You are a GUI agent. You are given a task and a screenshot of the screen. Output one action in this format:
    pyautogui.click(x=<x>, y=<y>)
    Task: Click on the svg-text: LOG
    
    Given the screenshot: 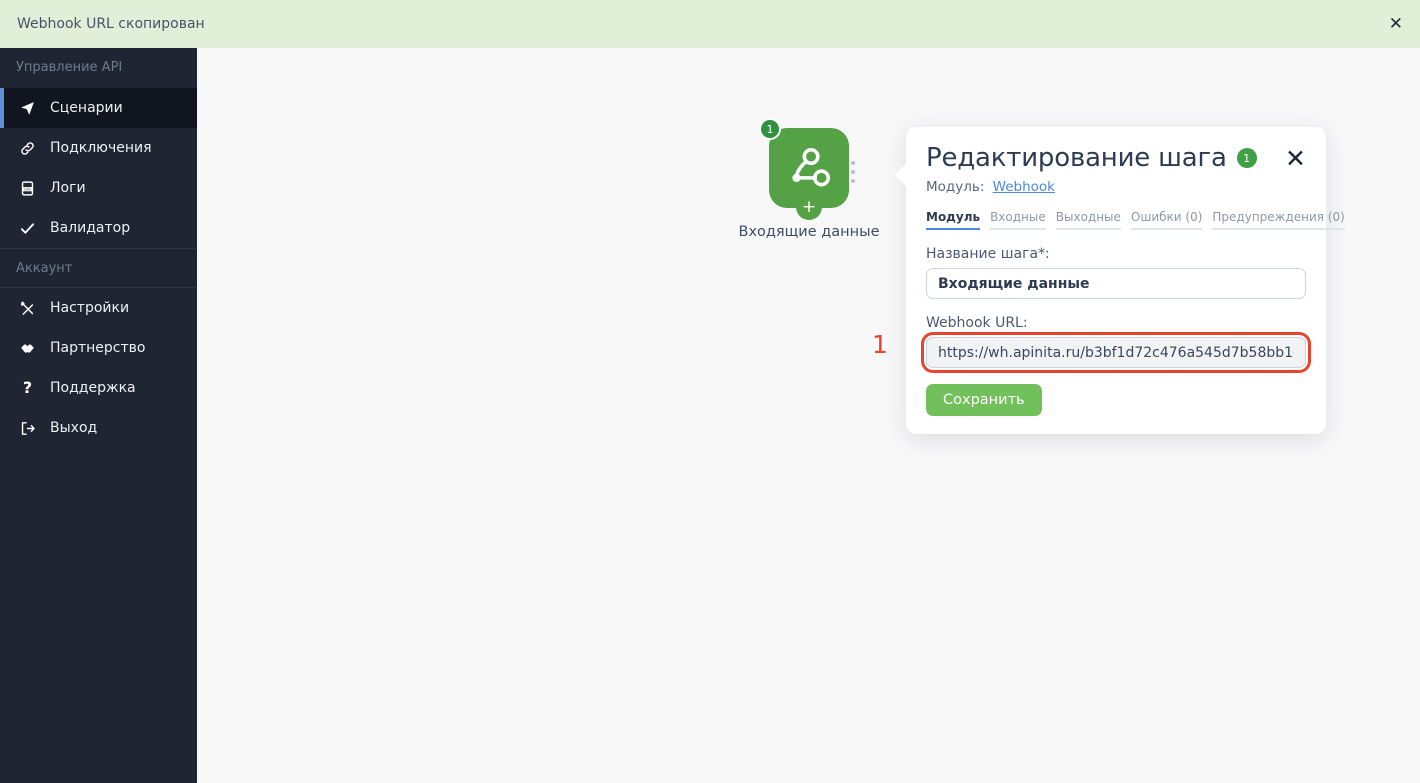 What is the action you would take?
    pyautogui.click(x=27, y=189)
    